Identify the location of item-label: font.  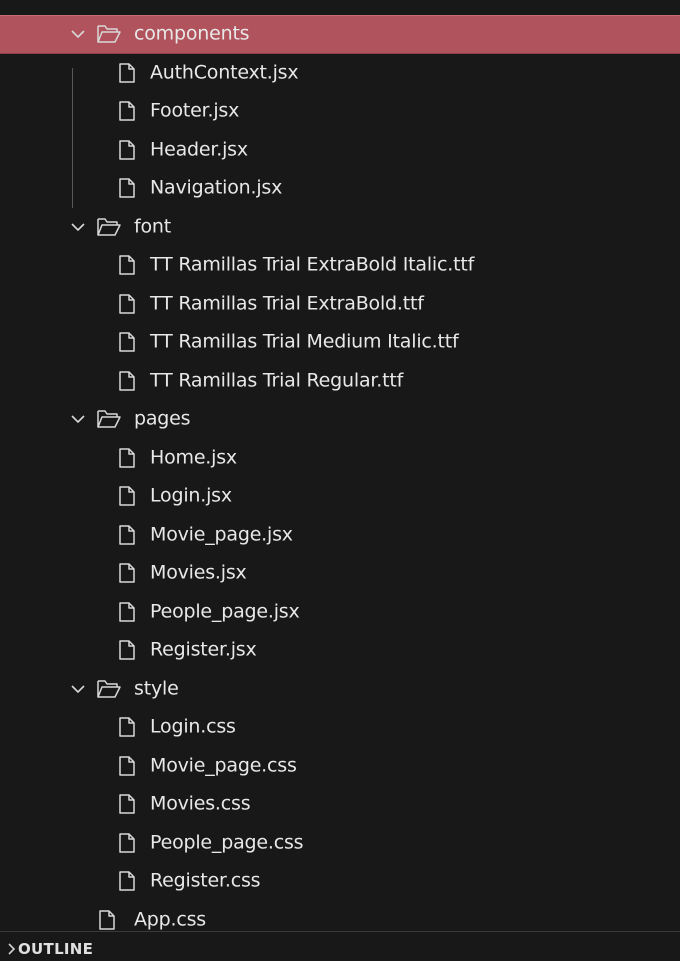
(153, 226).